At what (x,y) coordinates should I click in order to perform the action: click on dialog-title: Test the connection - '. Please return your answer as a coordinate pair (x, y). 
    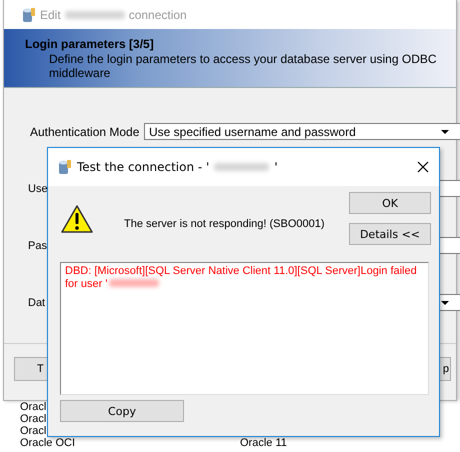
    Looking at the image, I should click on (143, 167).